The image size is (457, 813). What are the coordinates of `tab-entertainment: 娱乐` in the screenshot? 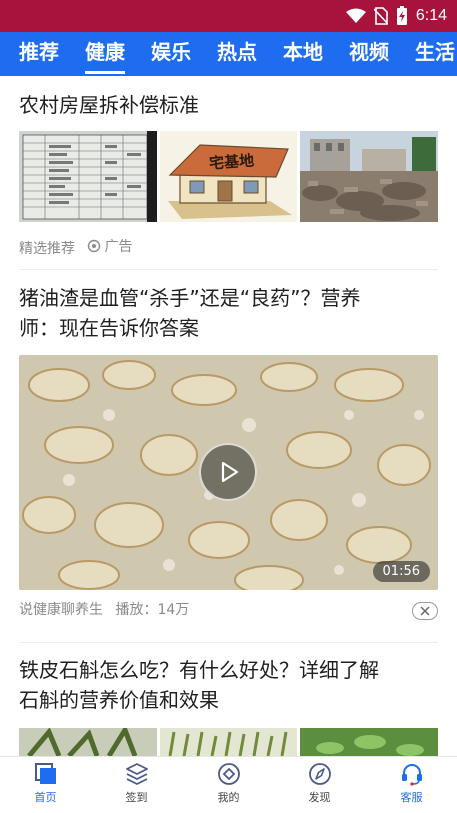 It's located at (171, 54).